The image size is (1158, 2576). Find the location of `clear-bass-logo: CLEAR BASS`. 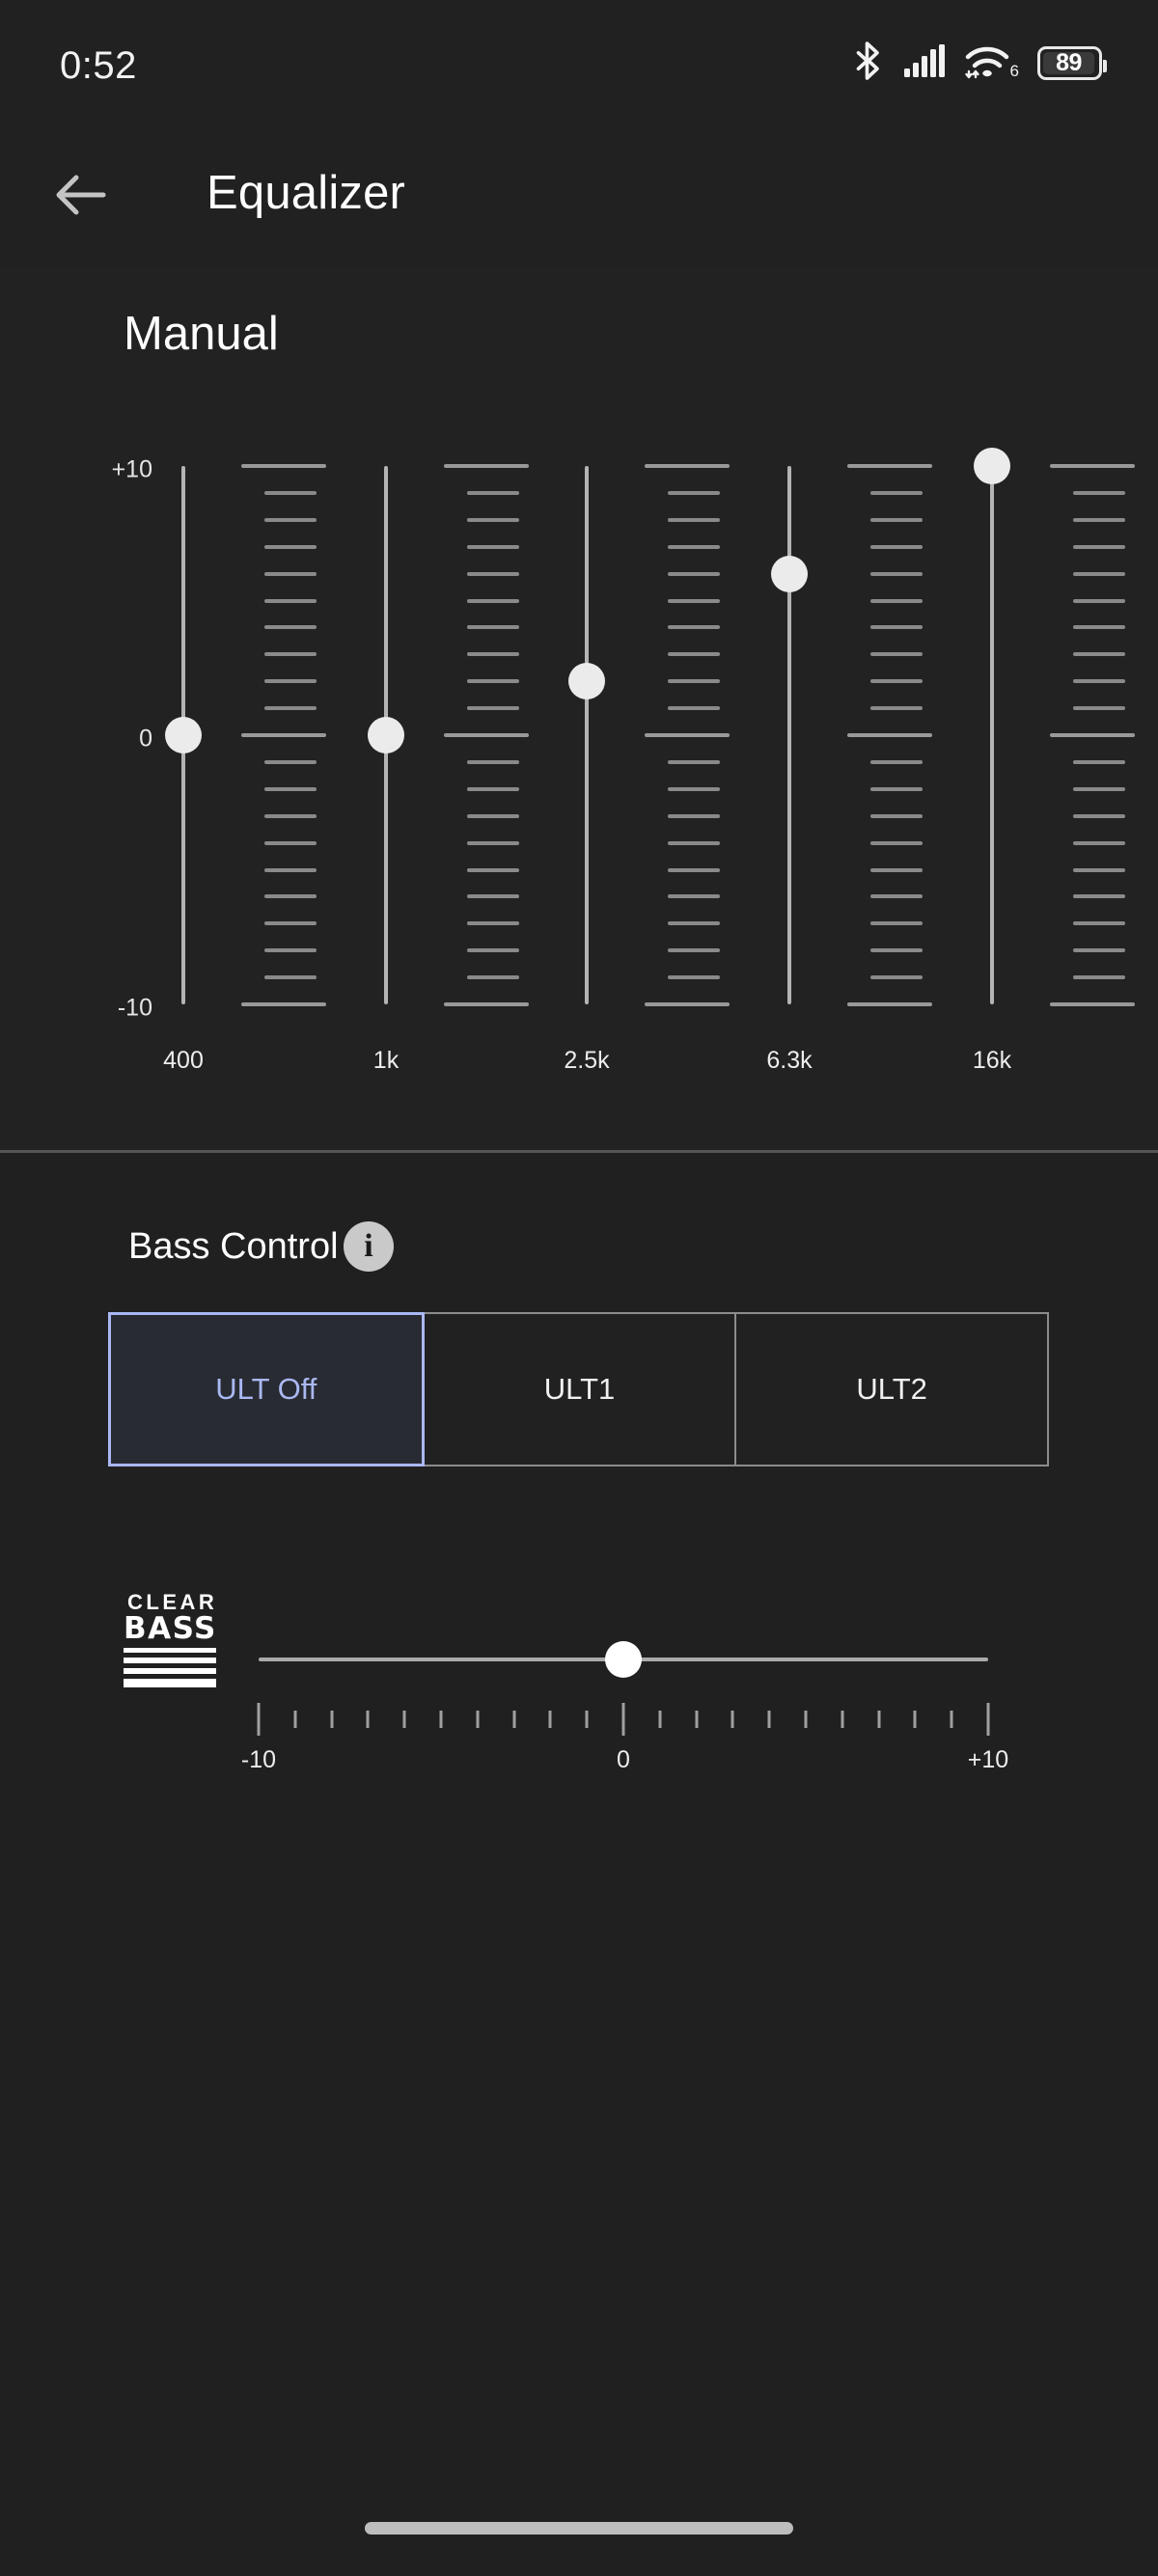

clear-bass-logo: CLEAR BASS is located at coordinates (170, 1640).